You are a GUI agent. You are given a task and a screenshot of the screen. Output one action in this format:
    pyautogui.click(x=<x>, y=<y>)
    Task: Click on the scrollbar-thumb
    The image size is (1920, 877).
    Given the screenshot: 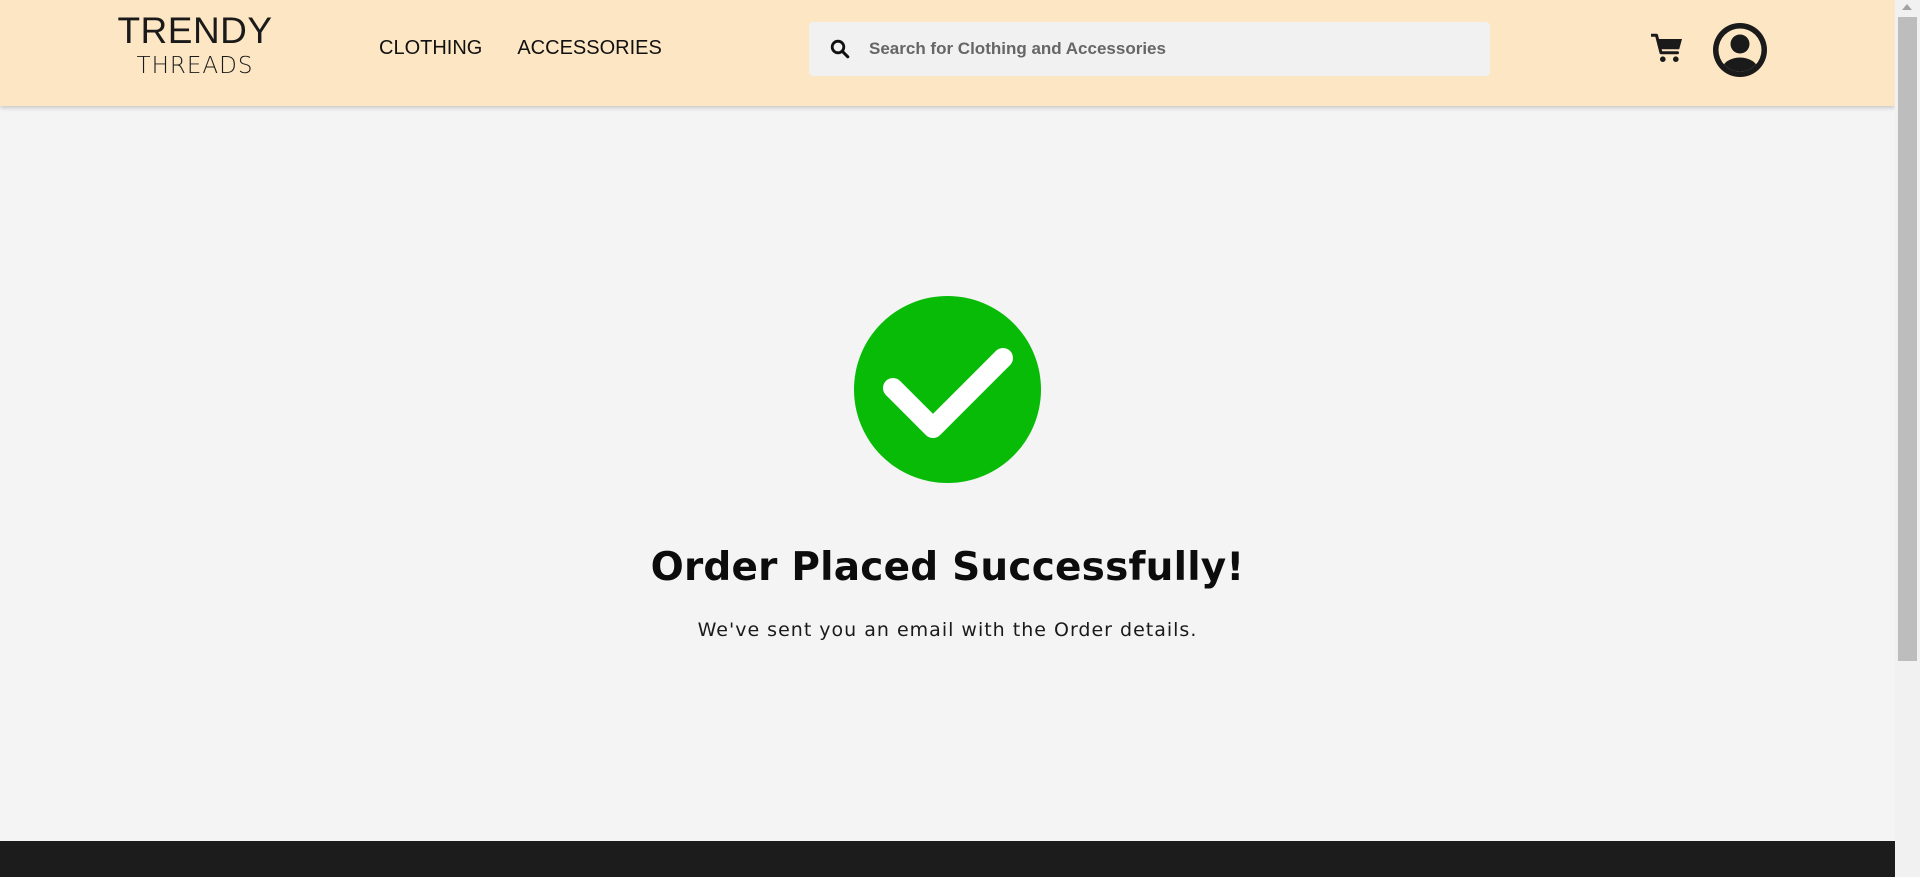 What is the action you would take?
    pyautogui.click(x=1907, y=339)
    